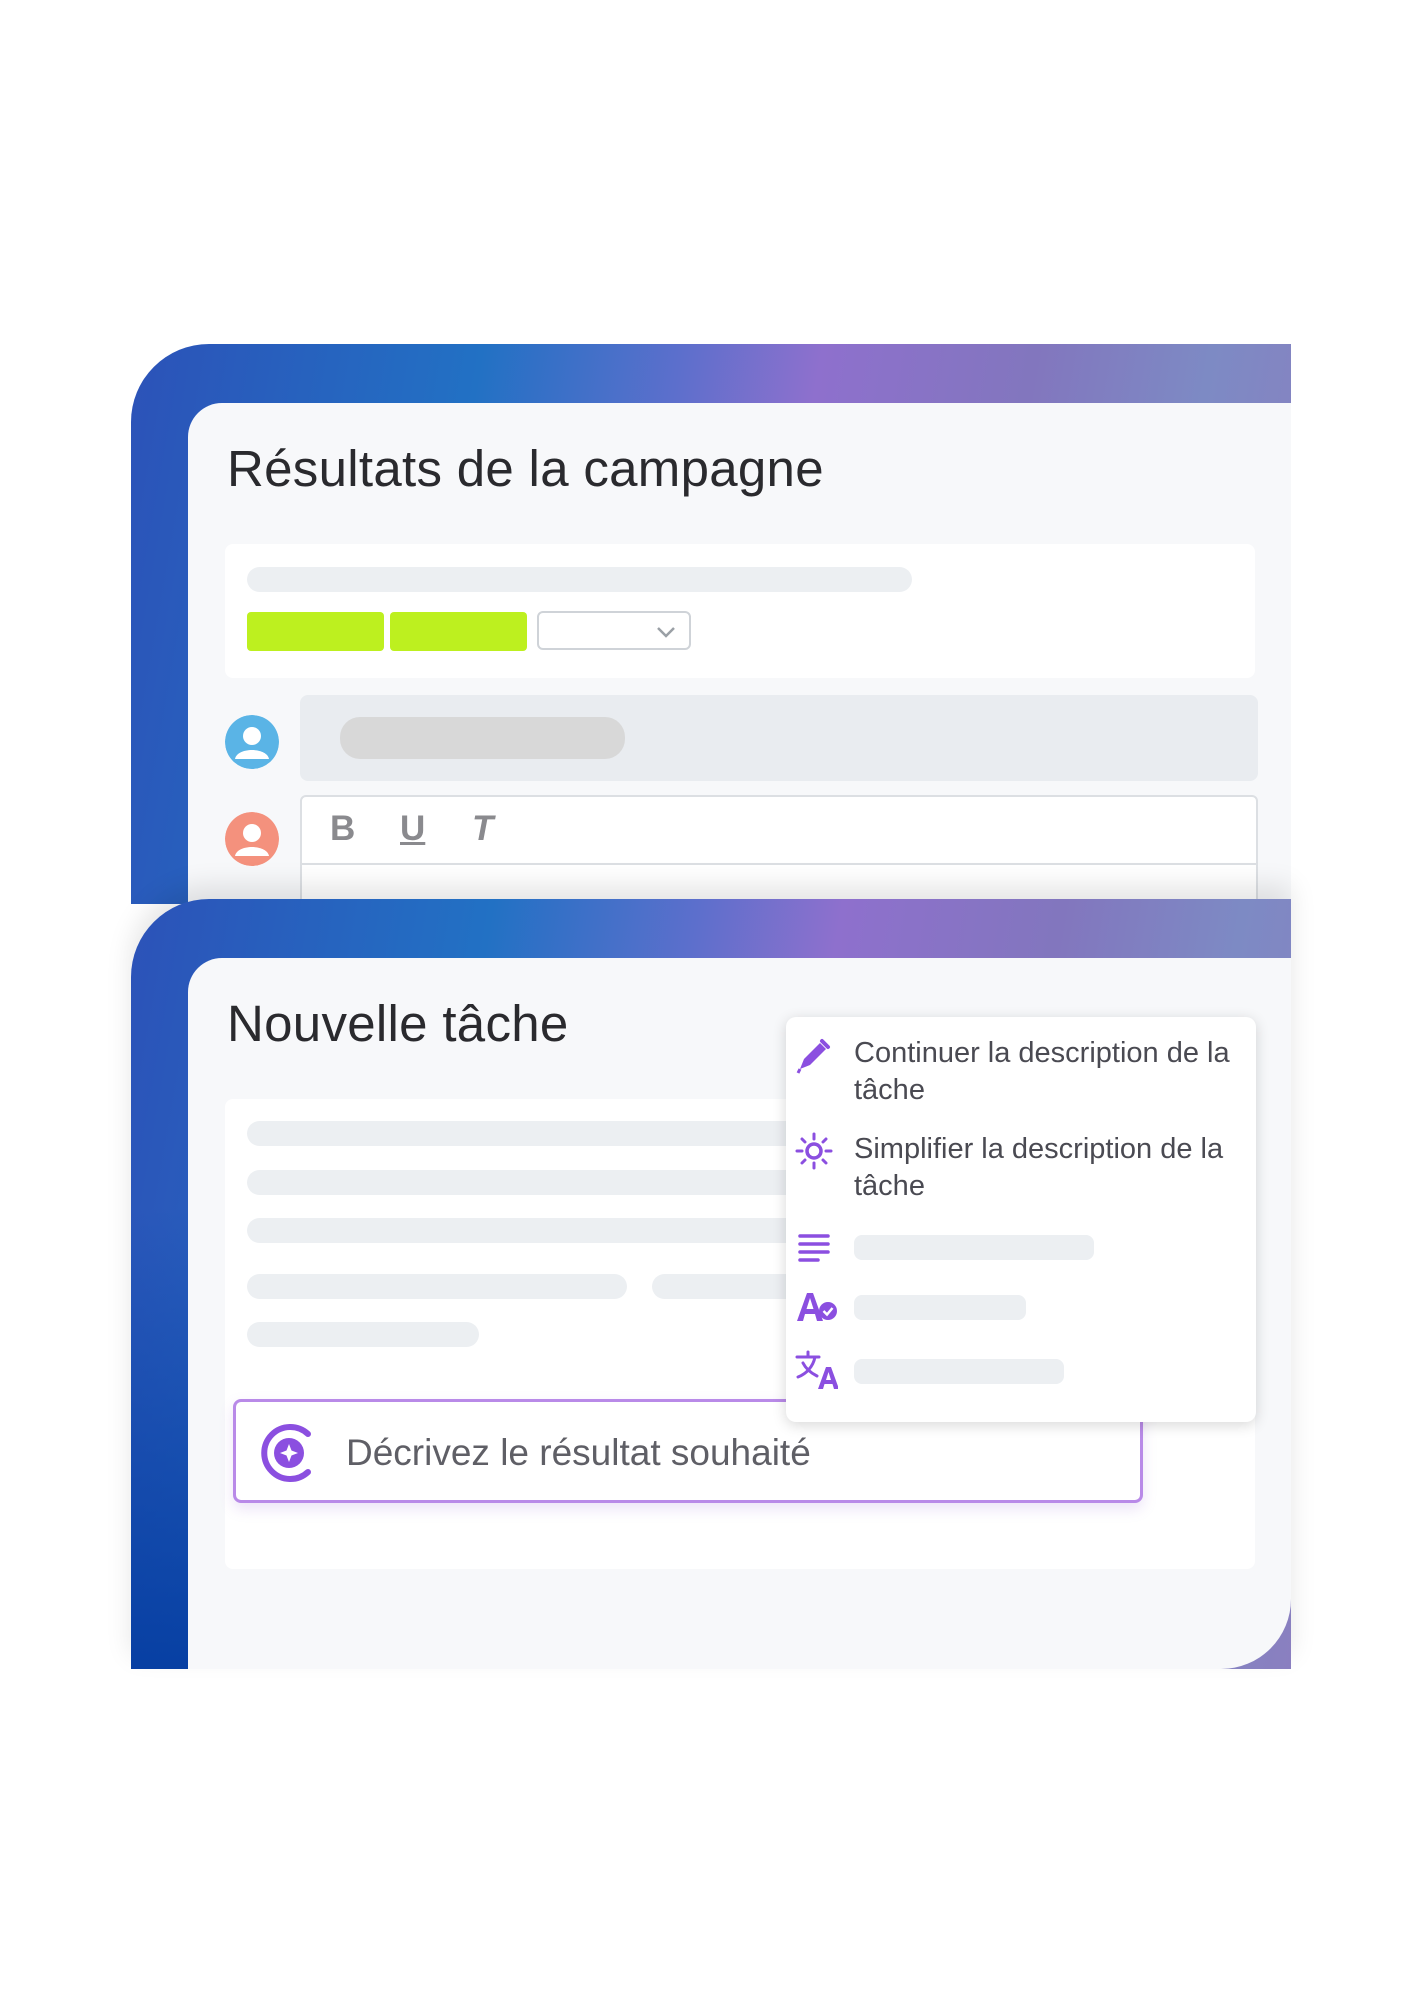  I want to click on editor-toolbar: B U T, so click(779, 831).